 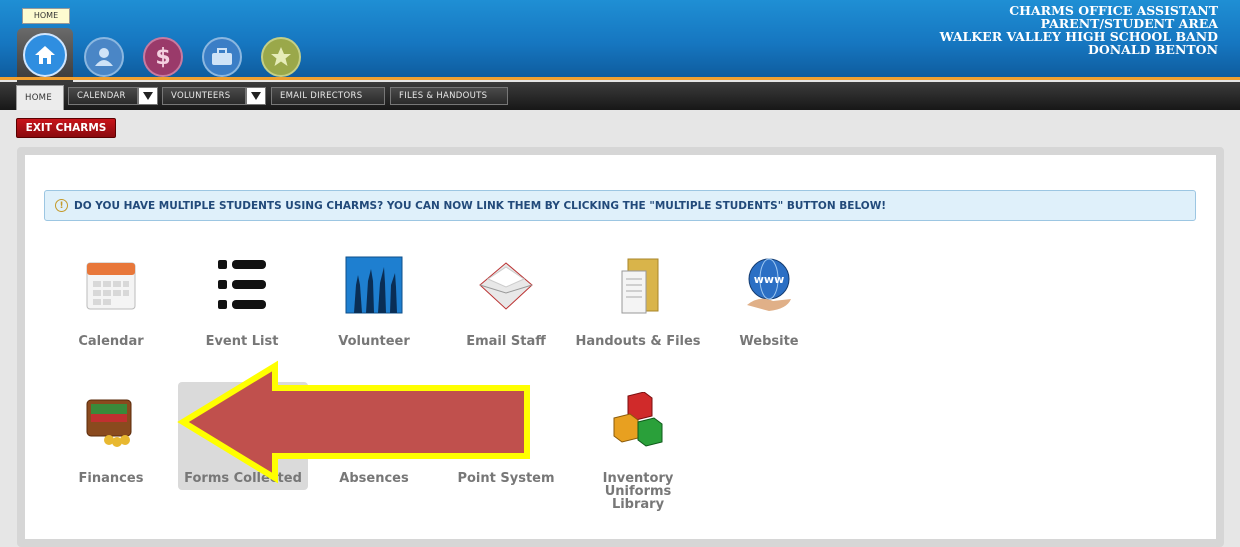 I want to click on star-icon, so click(x=281, y=57).